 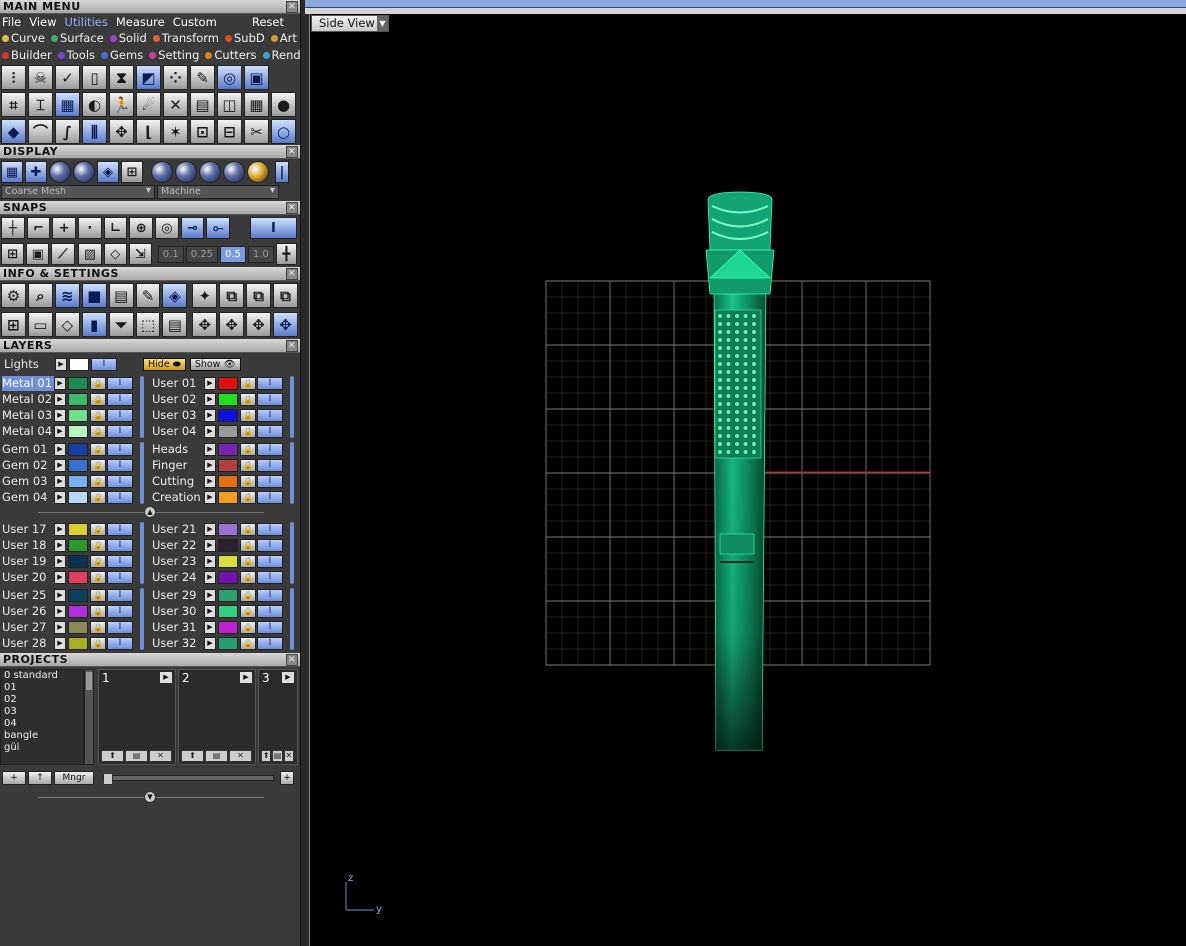 I want to click on reset-button: Reset, so click(x=268, y=22).